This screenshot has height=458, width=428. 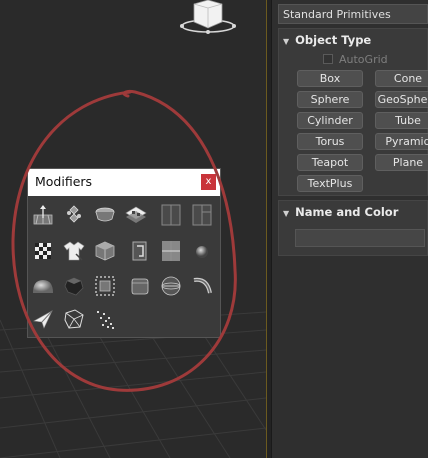 I want to click on tube-button: Tube, so click(x=401, y=120).